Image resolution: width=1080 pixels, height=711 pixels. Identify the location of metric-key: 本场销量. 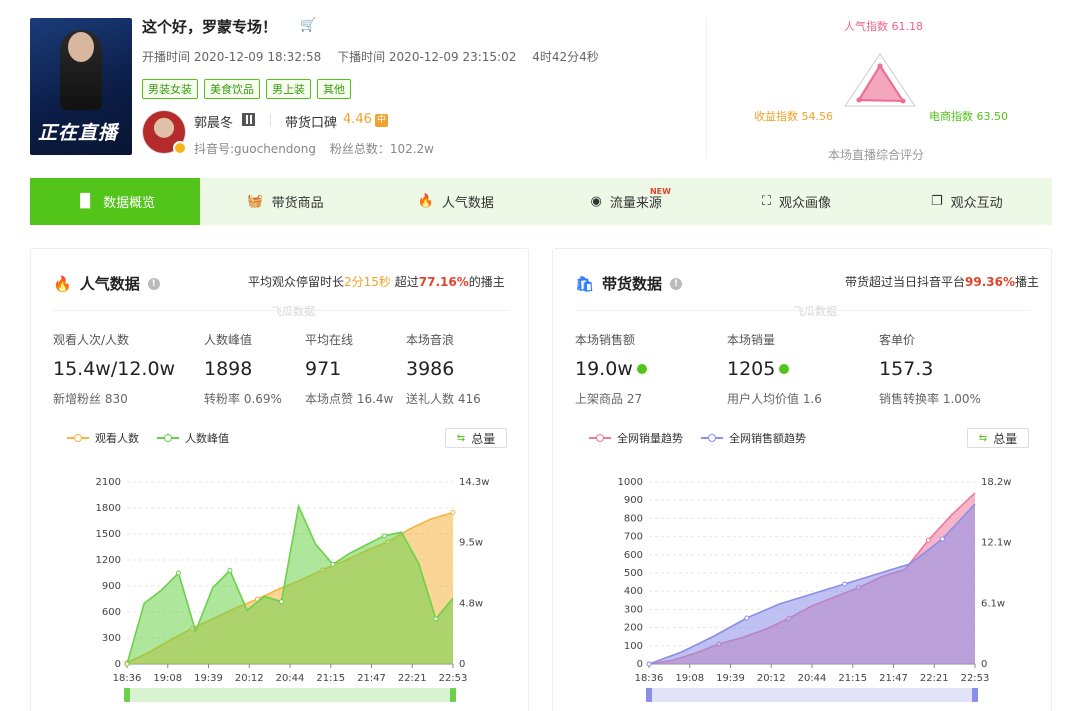
(751, 340).